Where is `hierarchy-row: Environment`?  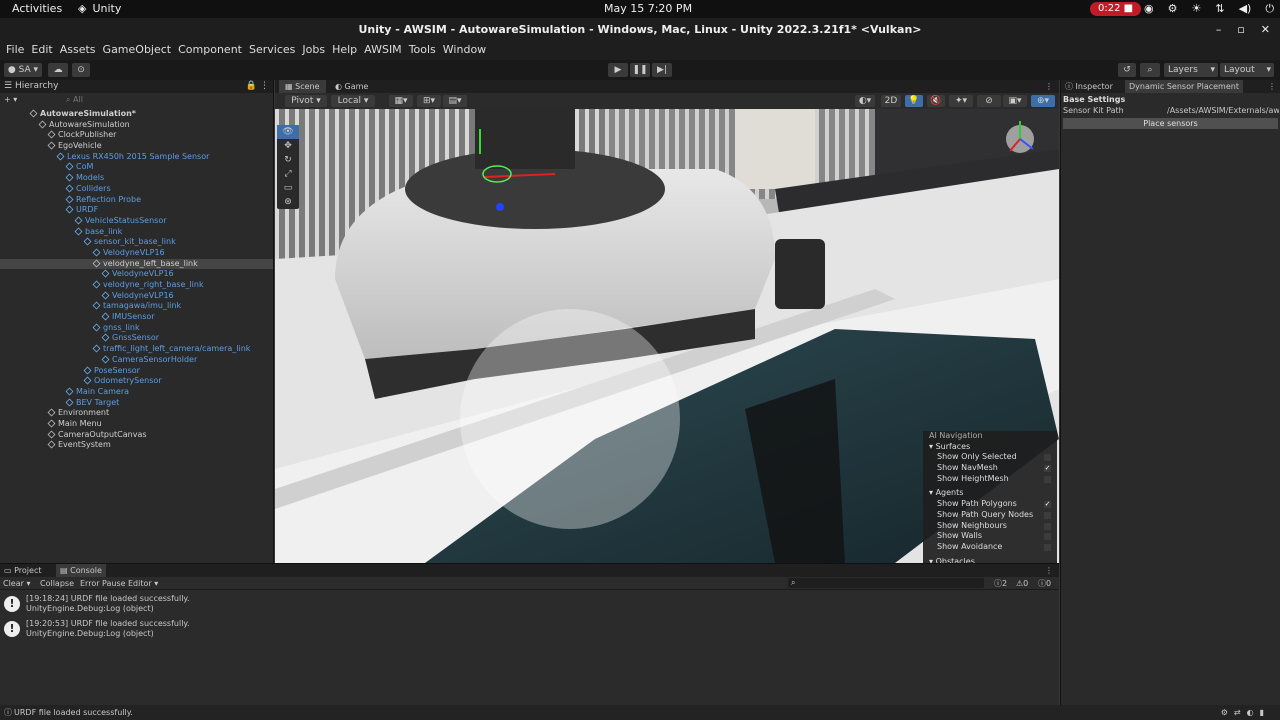 hierarchy-row: Environment is located at coordinates (136, 413).